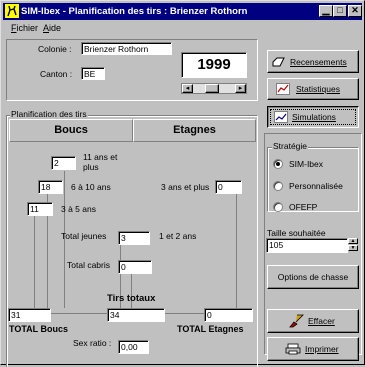  Describe the element at coordinates (278, 164) in the screenshot. I see `radio-sim-ibex` at that location.